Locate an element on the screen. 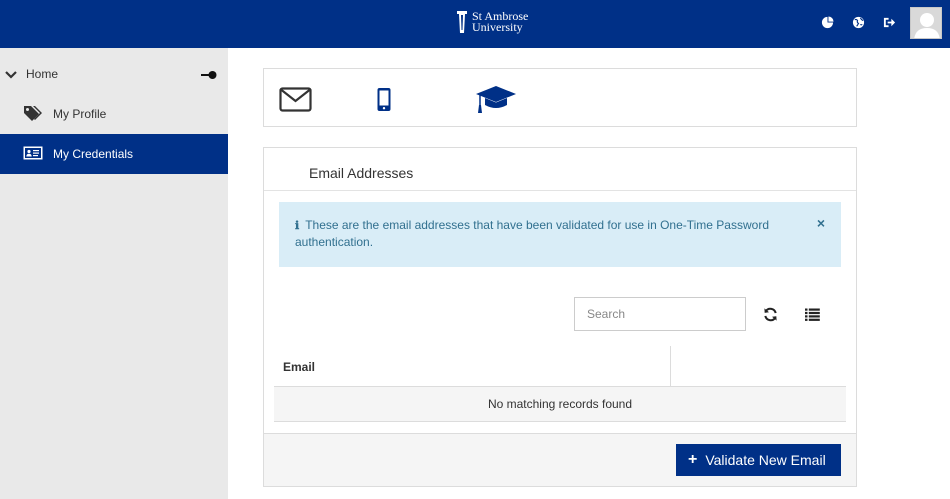 The width and height of the screenshot is (950, 499). logo-line-2: University is located at coordinates (497, 27).